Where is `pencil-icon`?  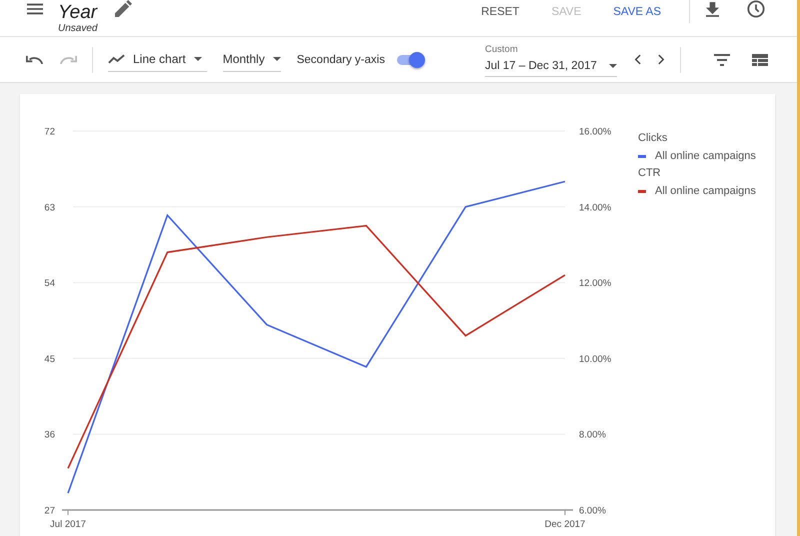 pencil-icon is located at coordinates (123, 8).